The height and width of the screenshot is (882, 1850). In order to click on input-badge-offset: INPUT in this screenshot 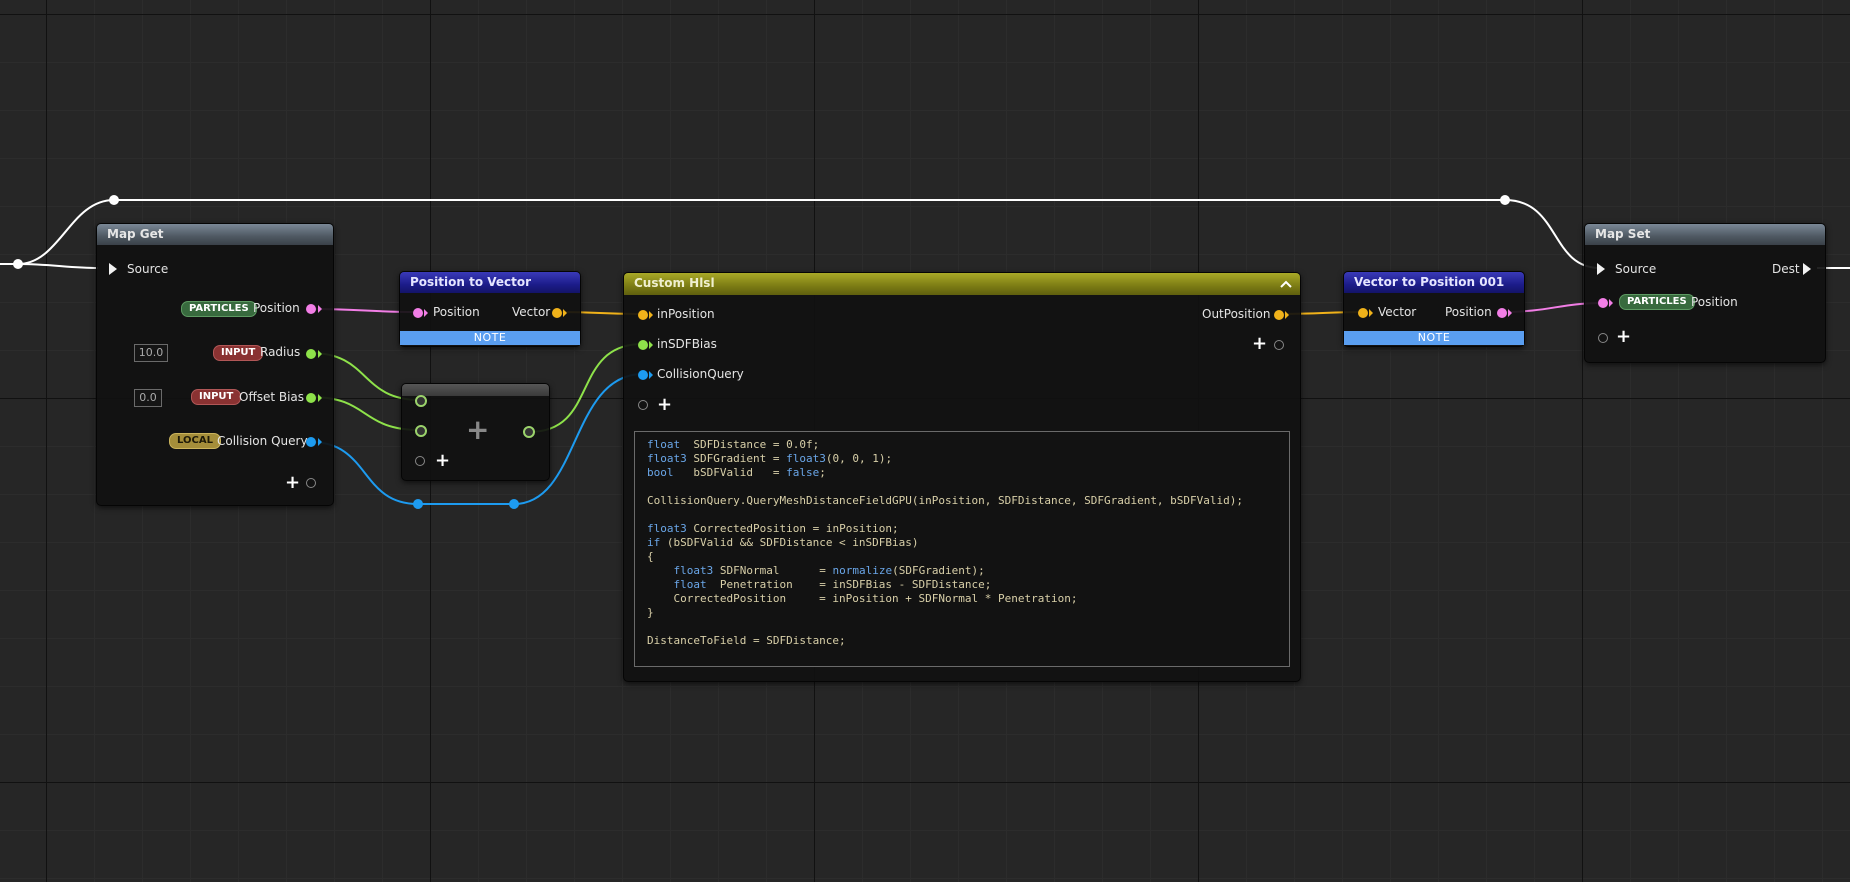, I will do `click(216, 397)`.